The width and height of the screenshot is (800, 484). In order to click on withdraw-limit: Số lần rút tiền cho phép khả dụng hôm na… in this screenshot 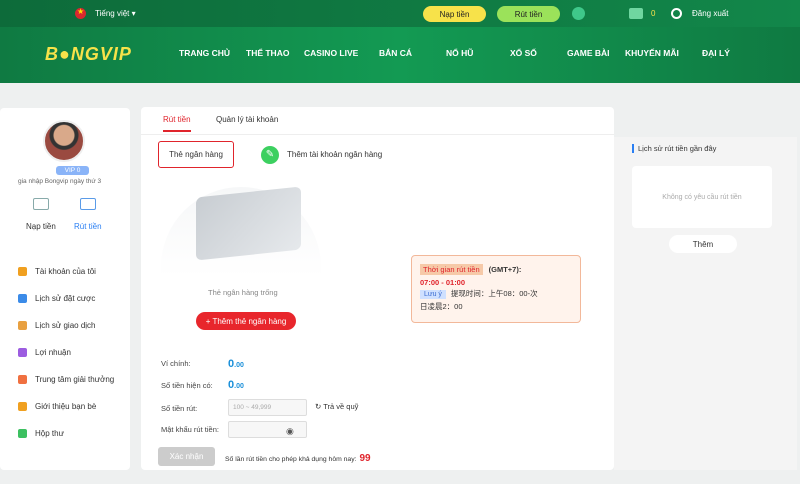, I will do `click(298, 458)`.